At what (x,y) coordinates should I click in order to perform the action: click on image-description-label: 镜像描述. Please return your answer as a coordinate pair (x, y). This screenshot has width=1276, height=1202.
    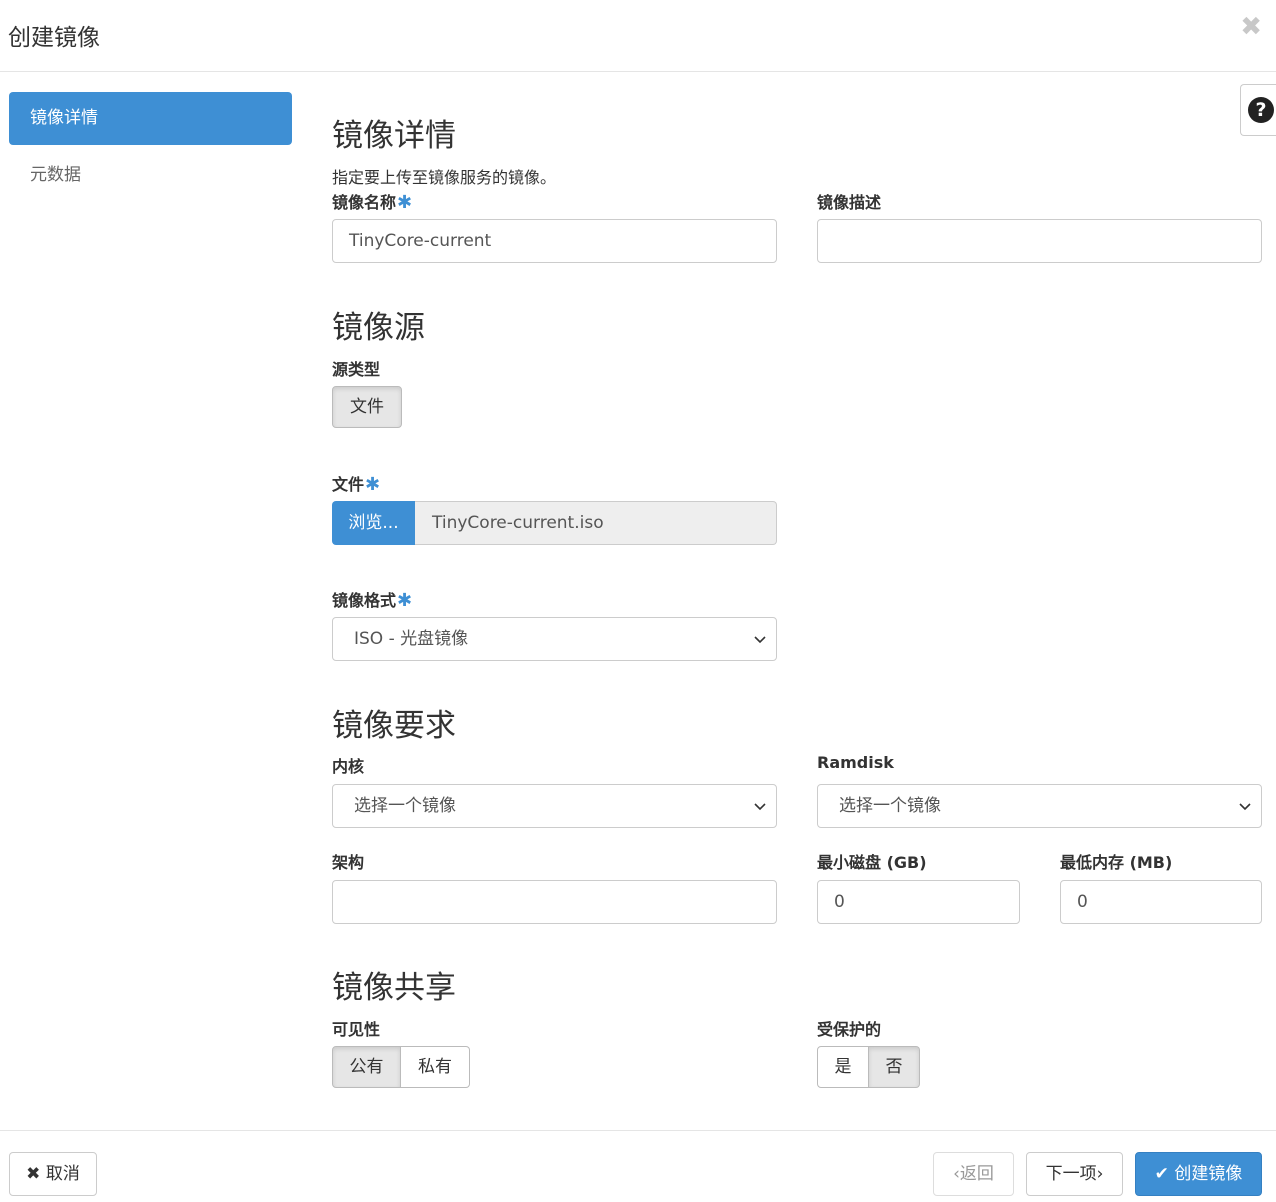
    Looking at the image, I should click on (849, 202).